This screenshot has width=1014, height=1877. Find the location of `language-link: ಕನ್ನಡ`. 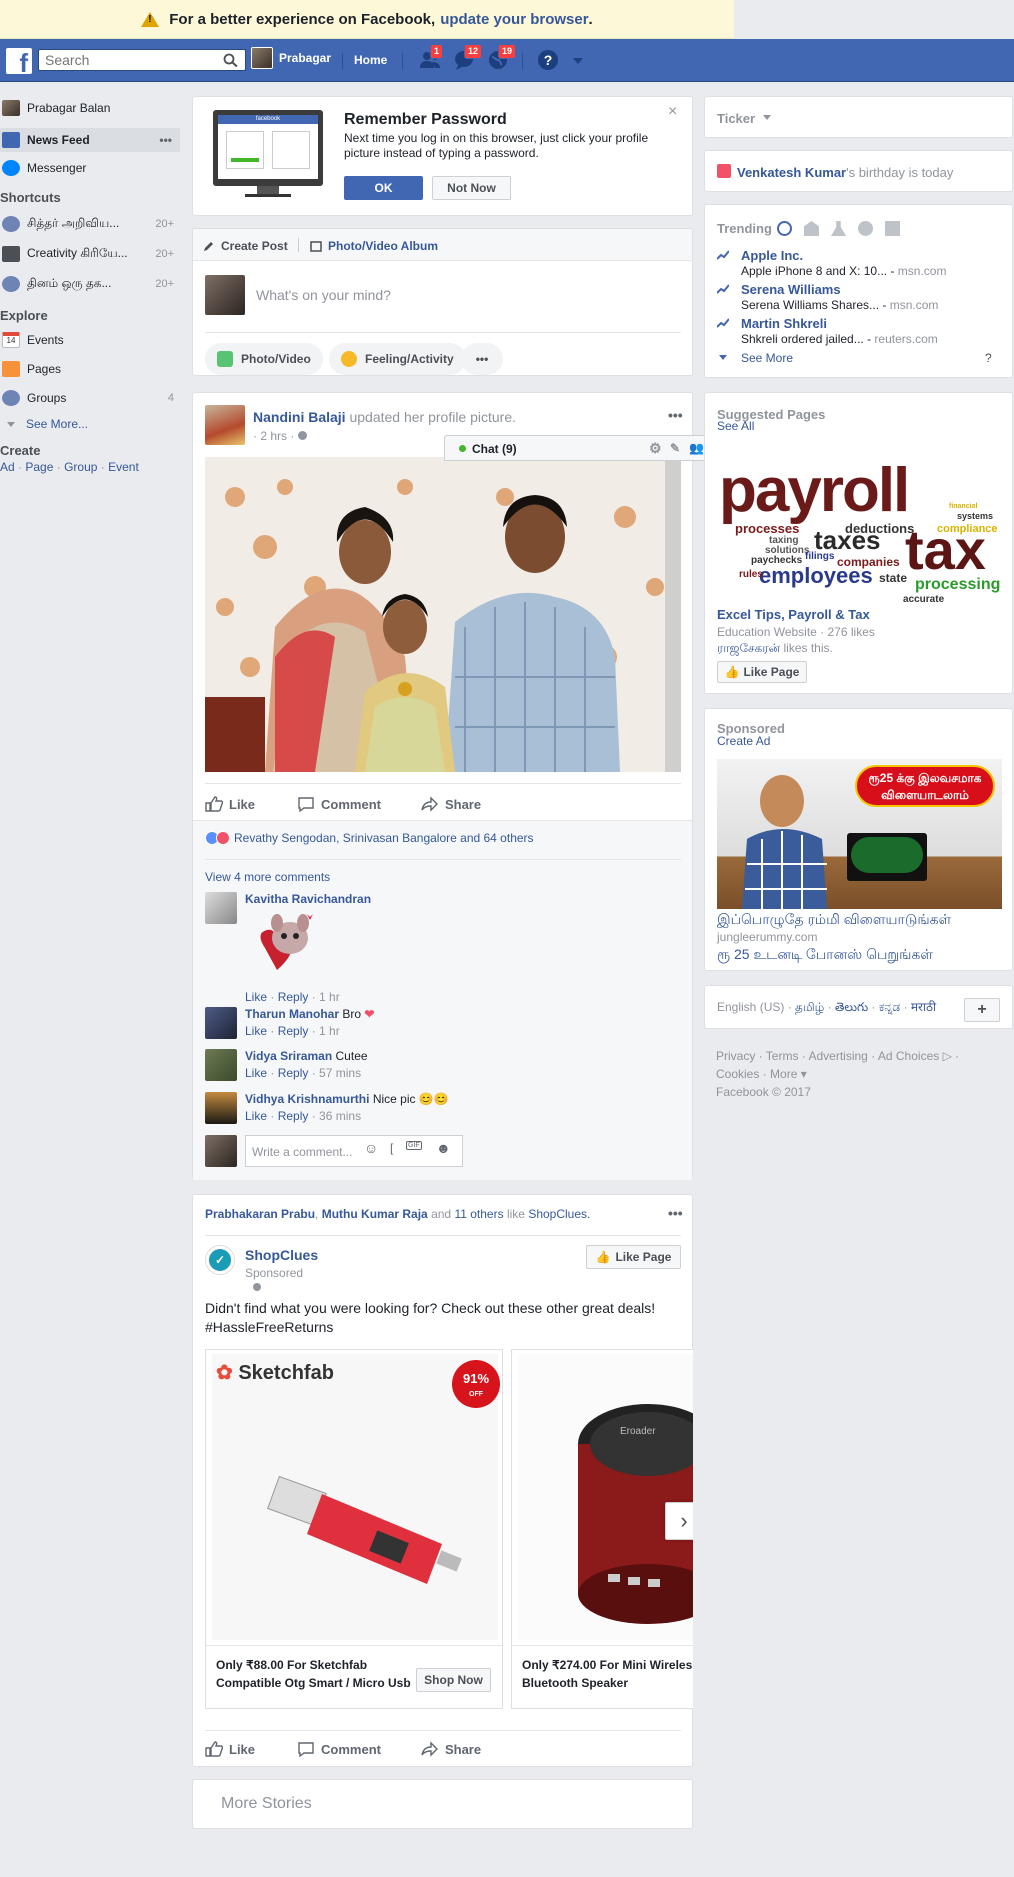

language-link: ಕನ್ನಡ is located at coordinates (889, 1007).